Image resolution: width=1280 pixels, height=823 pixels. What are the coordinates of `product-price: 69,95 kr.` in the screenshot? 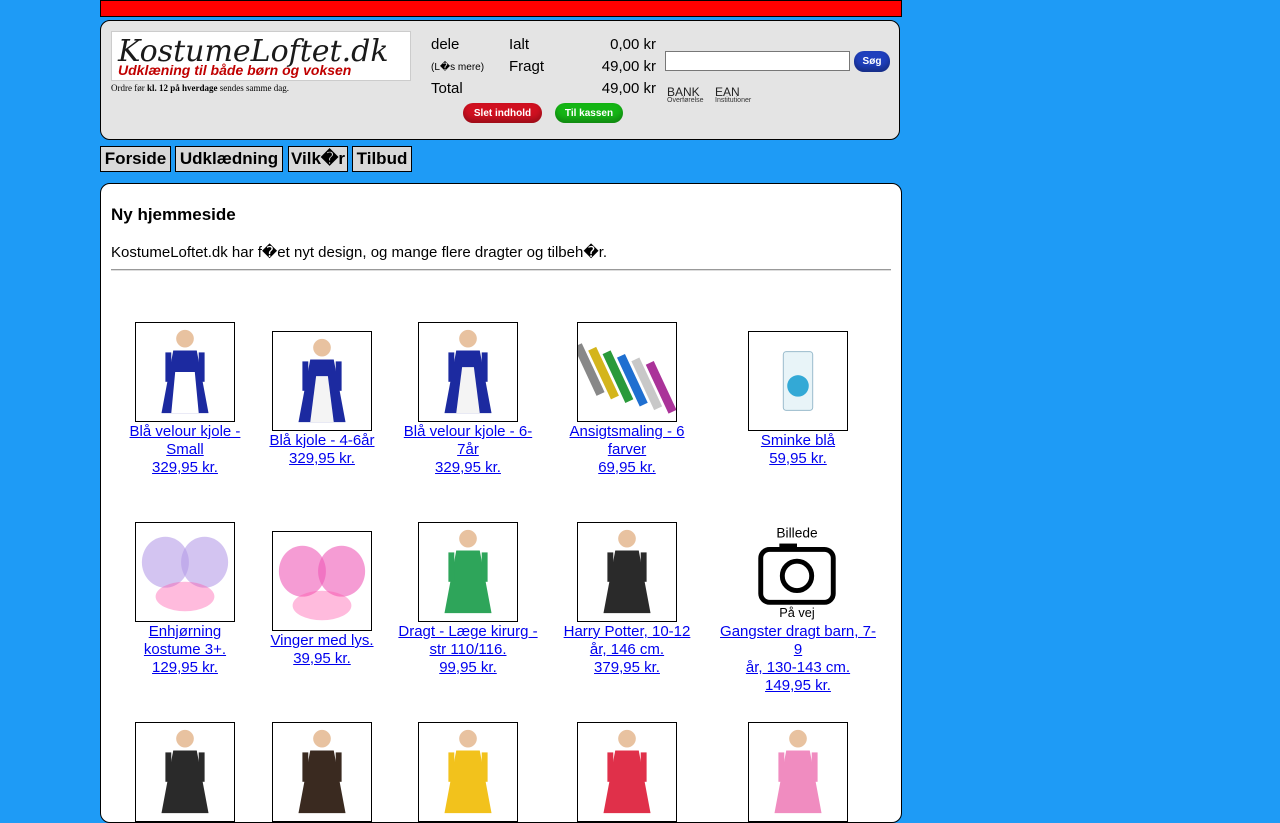 It's located at (627, 467).